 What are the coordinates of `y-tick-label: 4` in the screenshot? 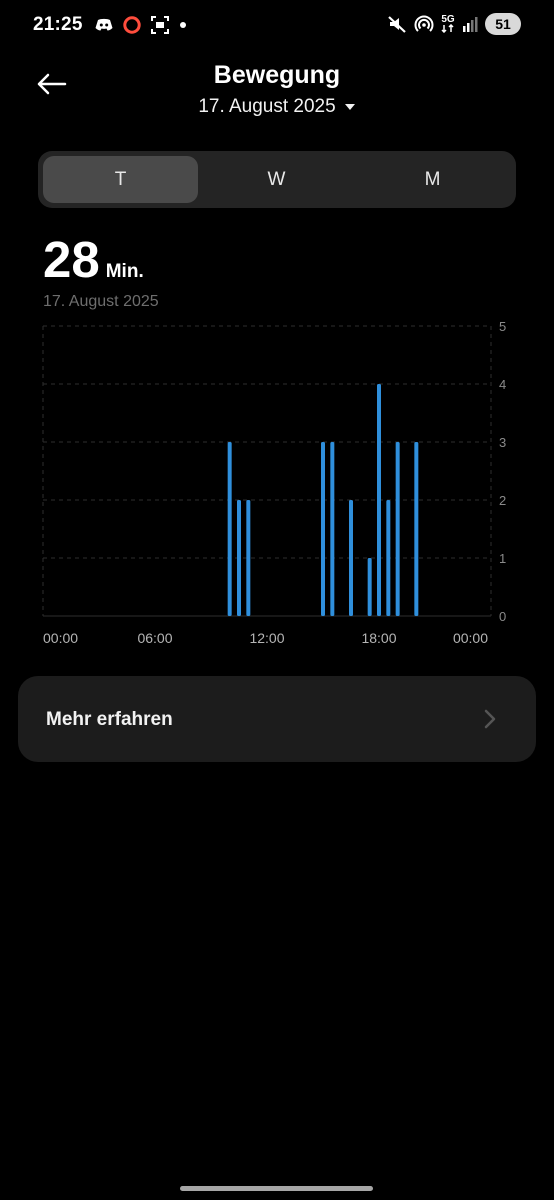 It's located at (502, 384).